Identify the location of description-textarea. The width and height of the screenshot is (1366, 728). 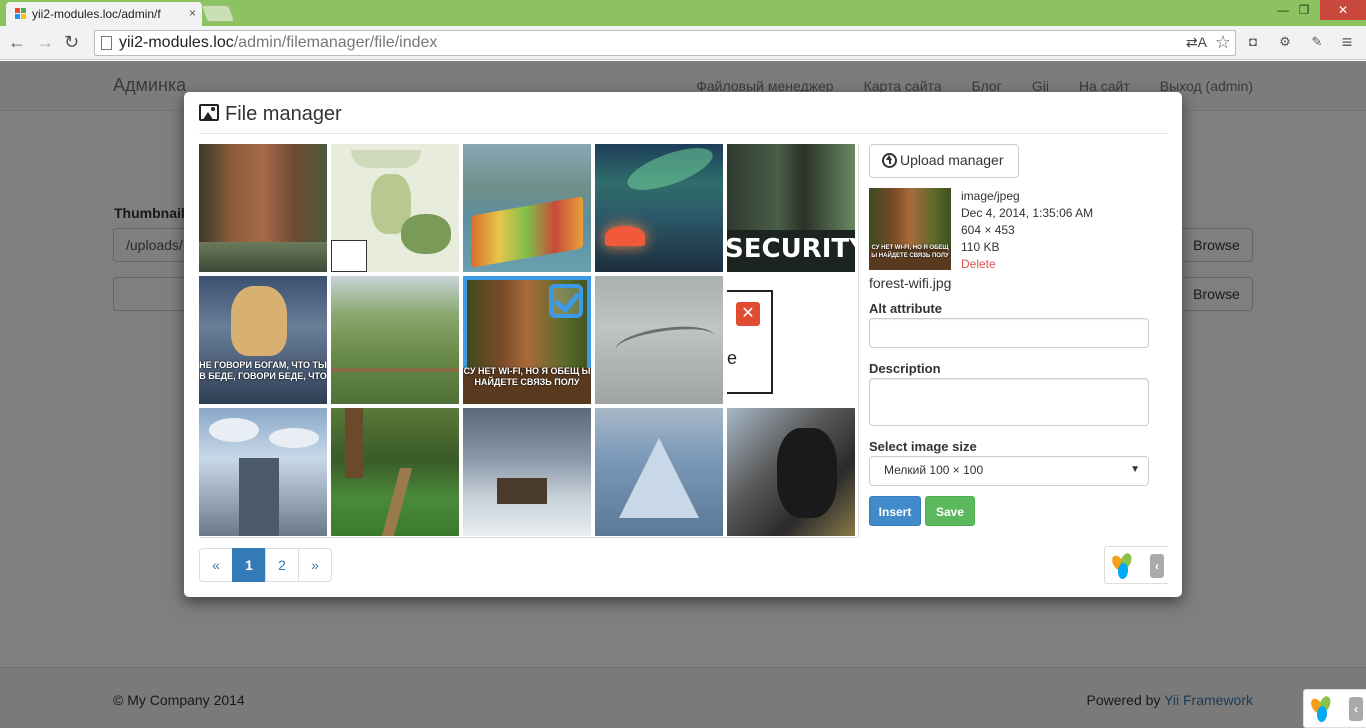
(1009, 402).